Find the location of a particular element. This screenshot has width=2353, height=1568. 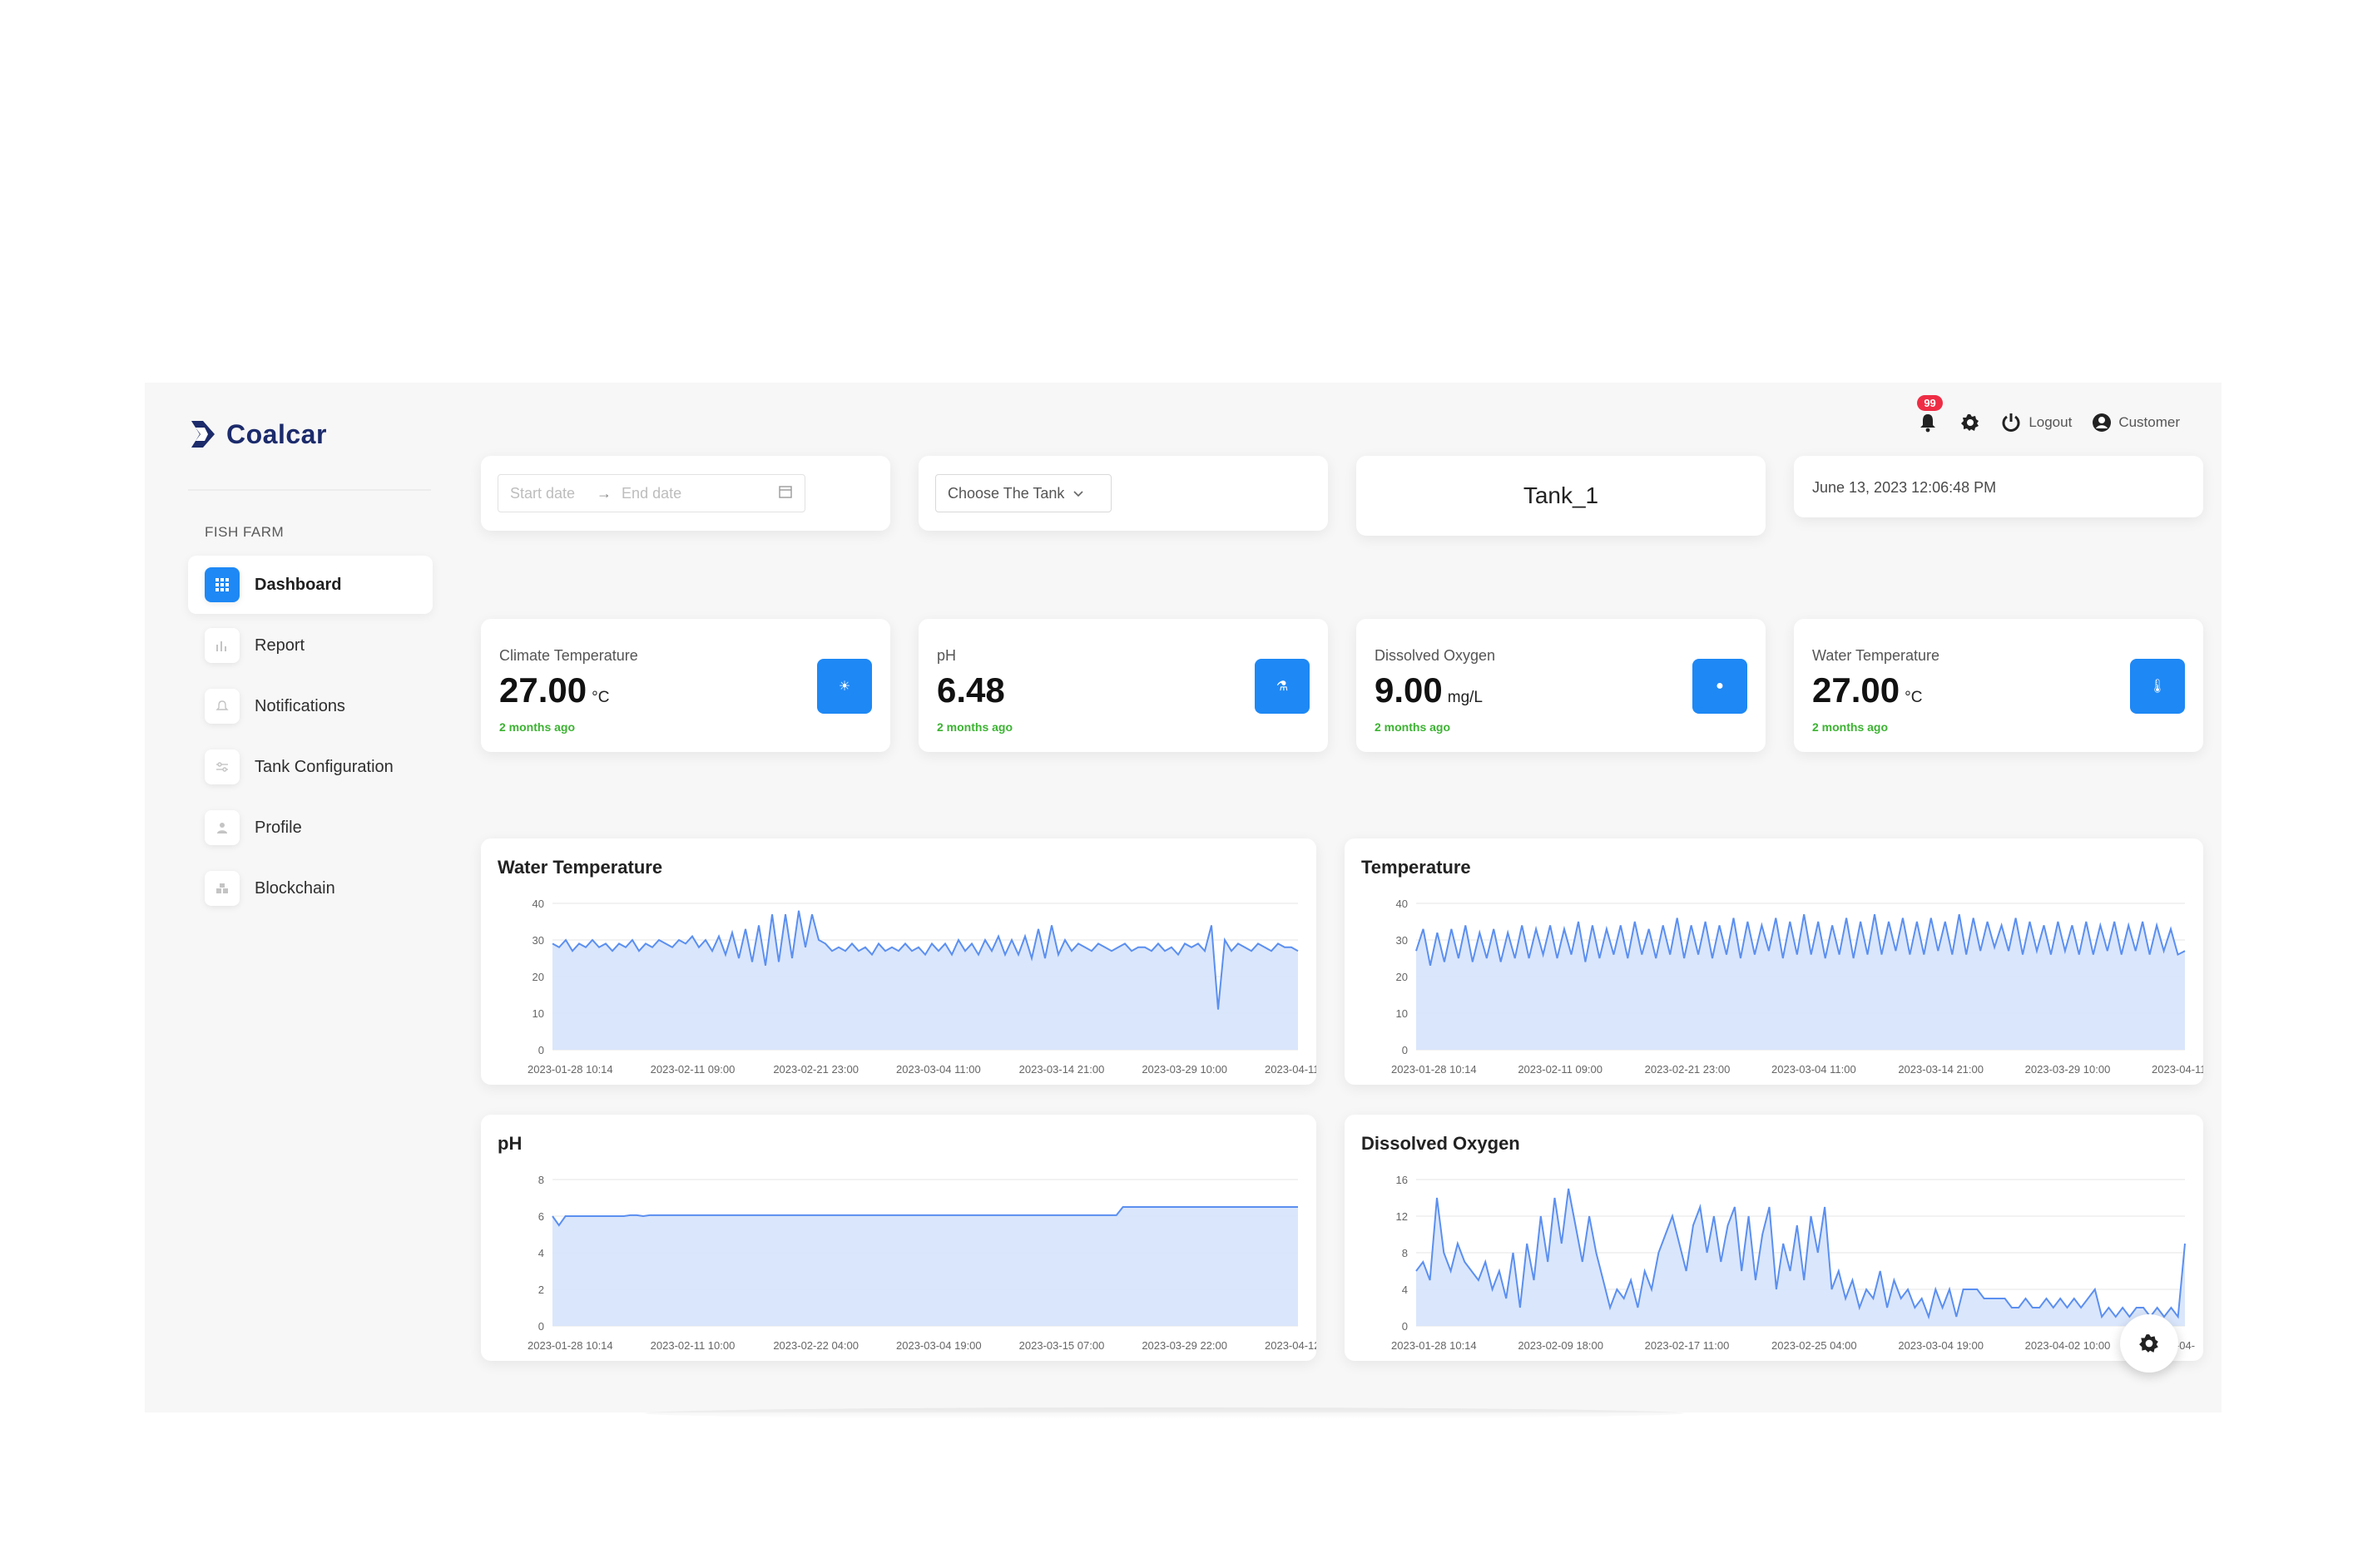

bell-icon is located at coordinates (1928, 423).